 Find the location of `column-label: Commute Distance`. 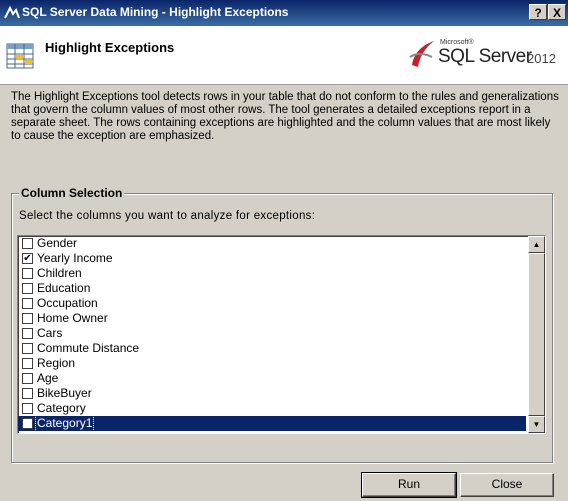

column-label: Commute Distance is located at coordinates (88, 348).